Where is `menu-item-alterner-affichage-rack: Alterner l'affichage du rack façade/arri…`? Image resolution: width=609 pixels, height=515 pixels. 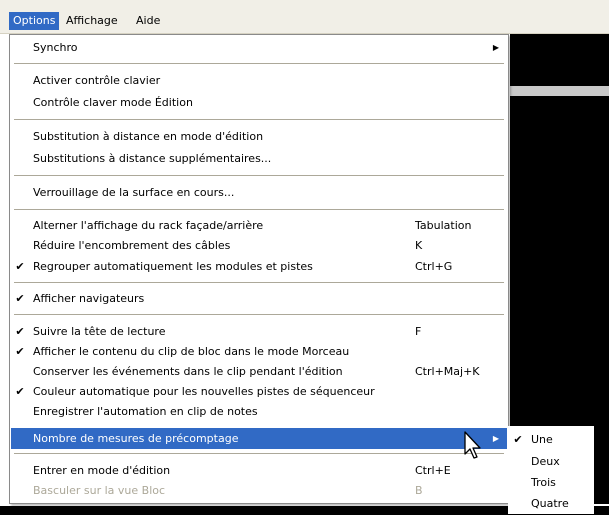
menu-item-alterner-affichage-rack: Alterner l'affichage du rack façade/arri… is located at coordinates (259, 226).